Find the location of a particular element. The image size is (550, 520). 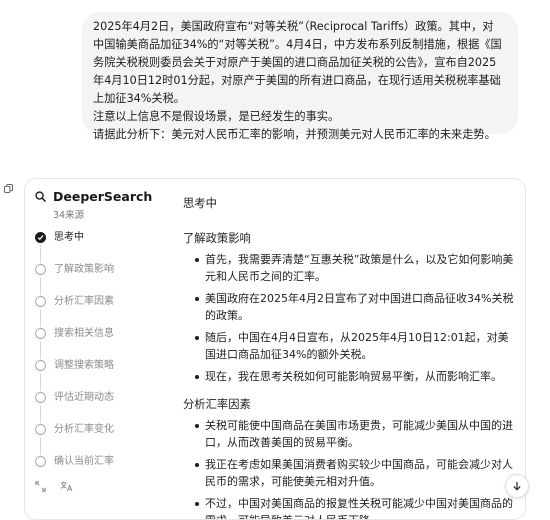

step-item-rate-factors: 分析汇率因素 is located at coordinates (105, 311).